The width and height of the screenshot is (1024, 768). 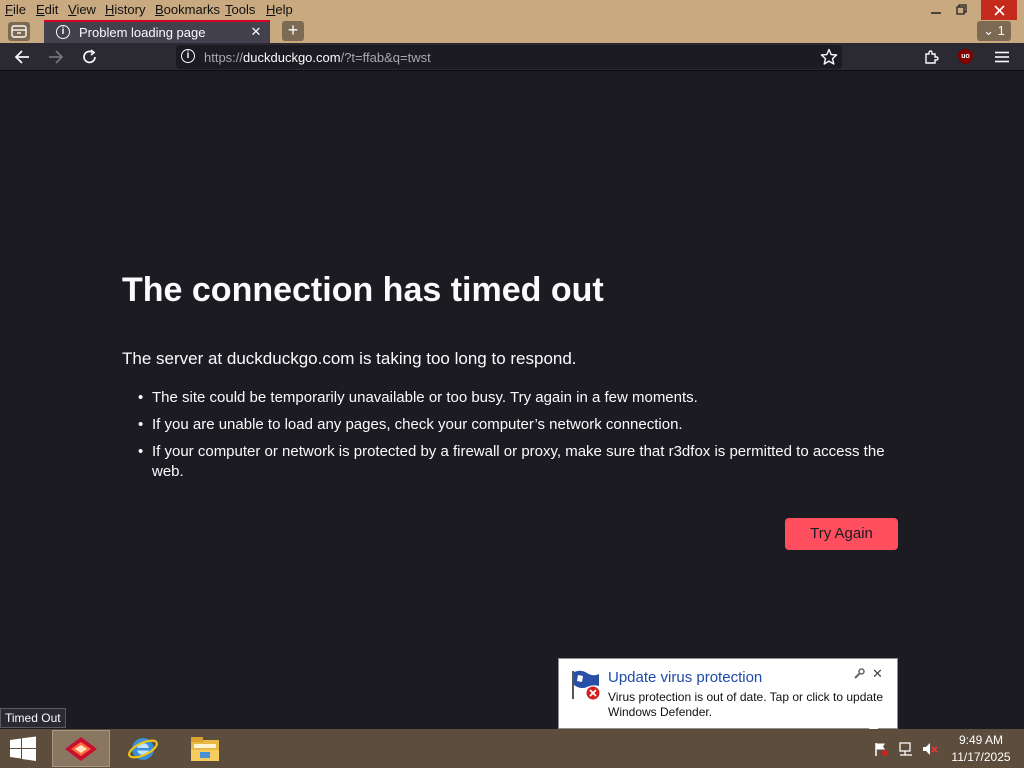 I want to click on close-window-button, so click(x=999, y=10).